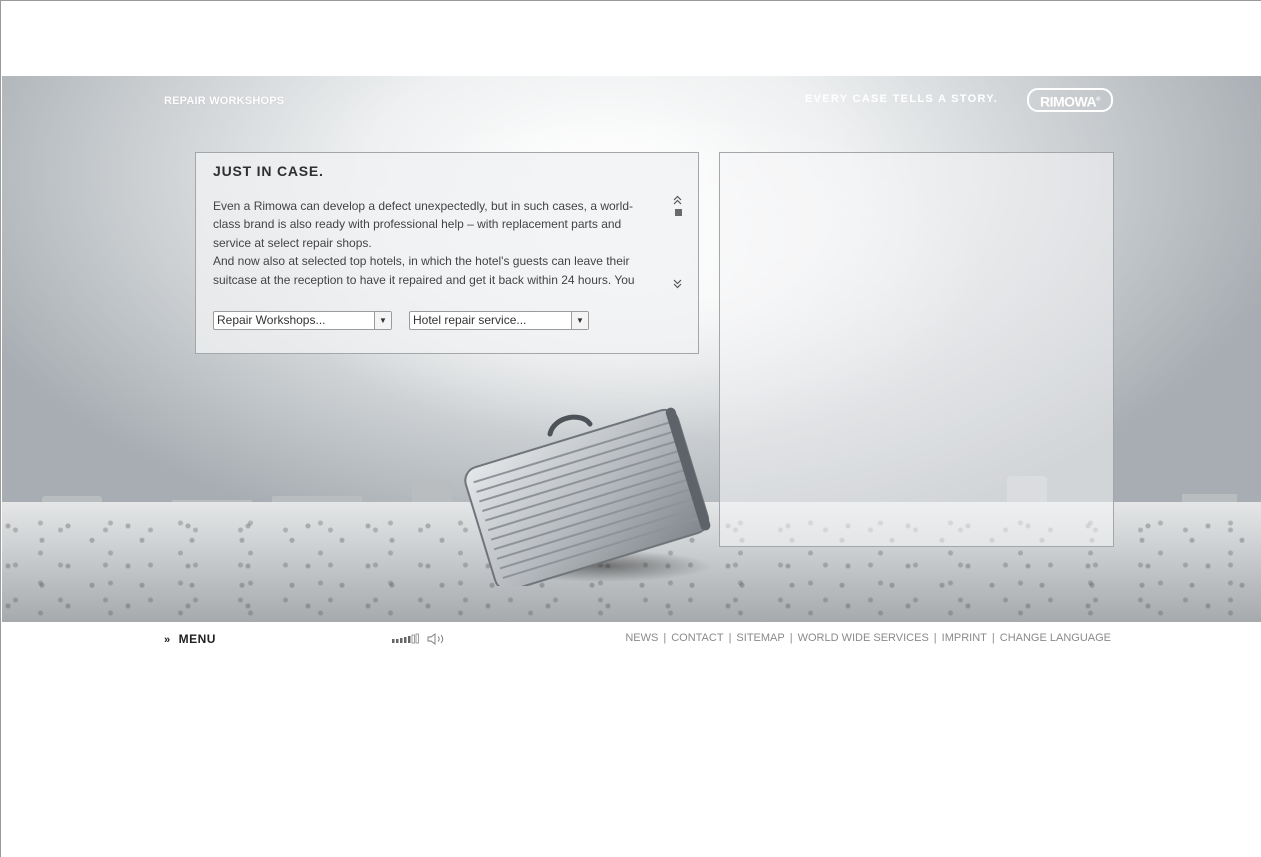  What do you see at coordinates (167, 640) in the screenshot?
I see `menu-chevron-icon: »` at bounding box center [167, 640].